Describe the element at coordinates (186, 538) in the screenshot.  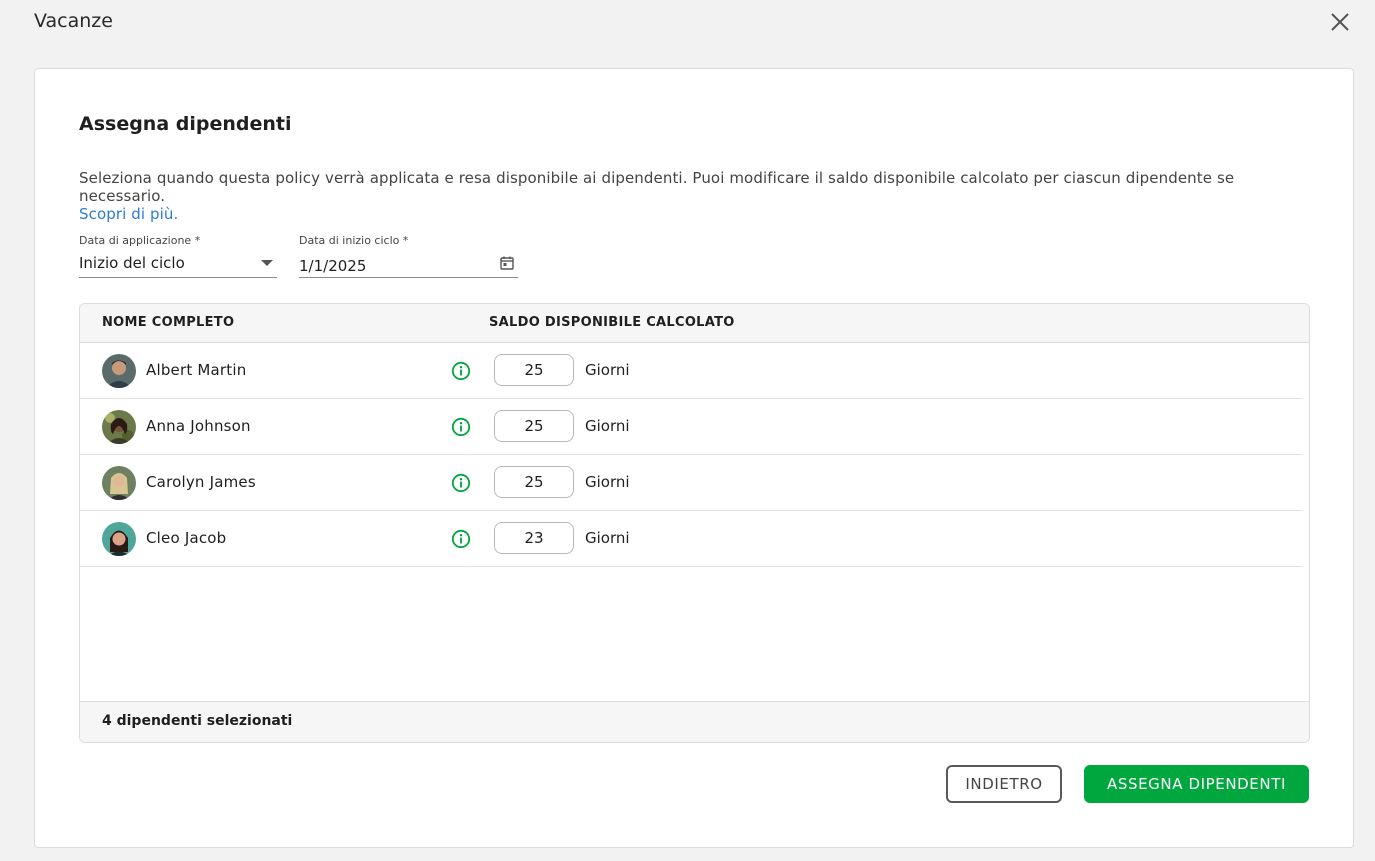
I see `employee-name: Cleo Jacob` at that location.